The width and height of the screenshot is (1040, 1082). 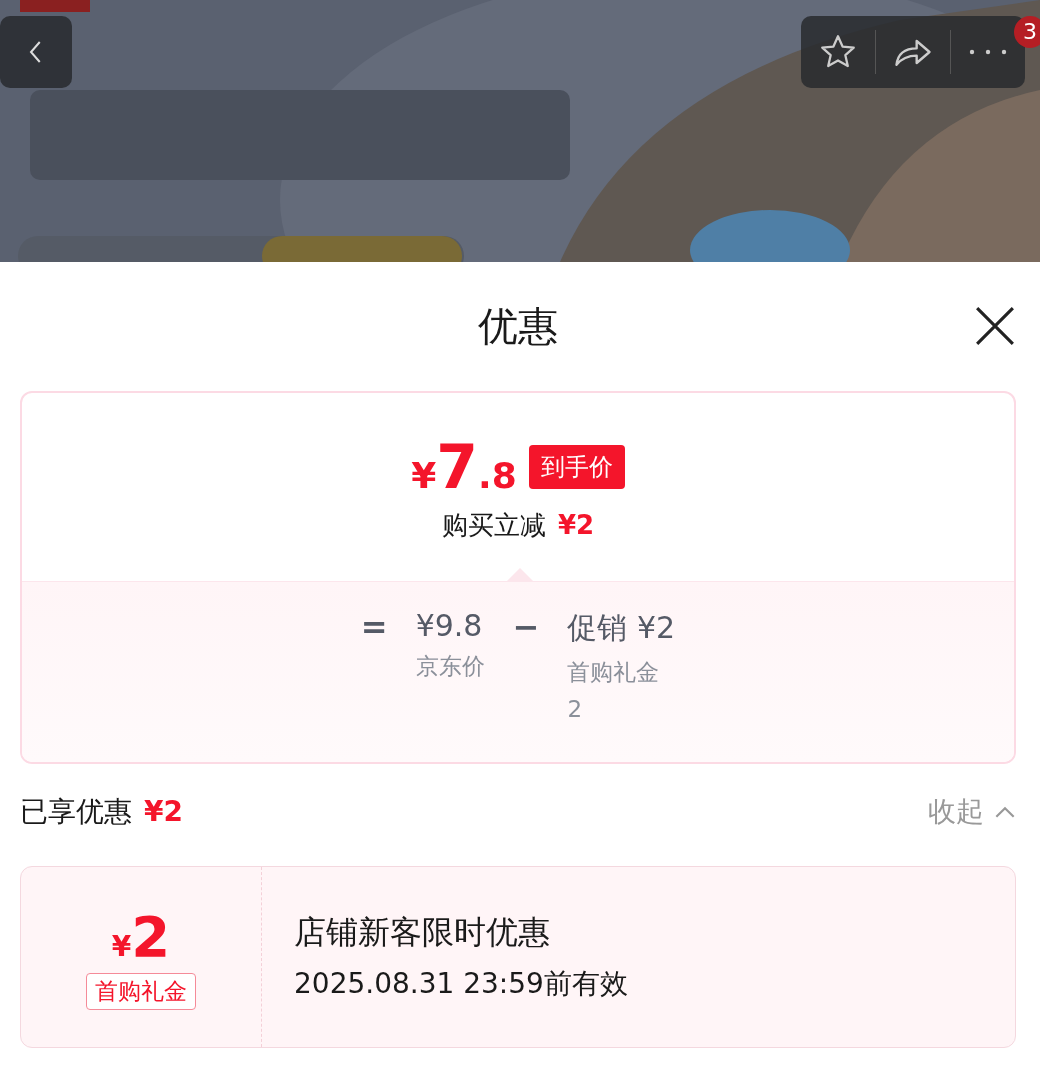 What do you see at coordinates (141, 936) in the screenshot?
I see `coupon-amount: ¥2` at bounding box center [141, 936].